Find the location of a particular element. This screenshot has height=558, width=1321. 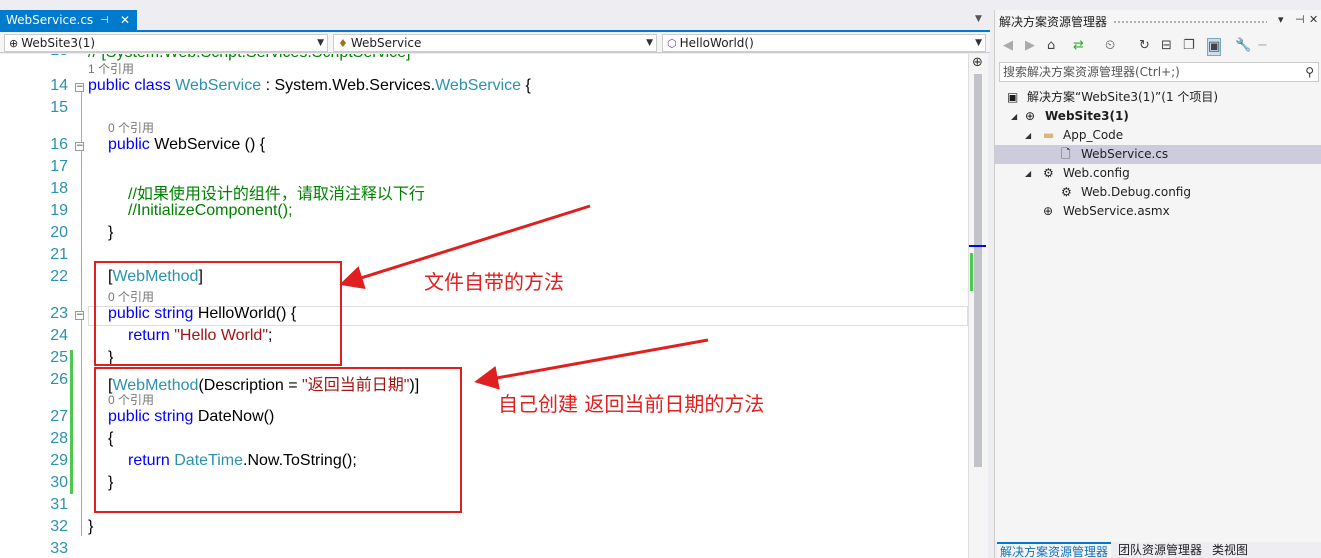

line-number: 26 is located at coordinates (59, 379).